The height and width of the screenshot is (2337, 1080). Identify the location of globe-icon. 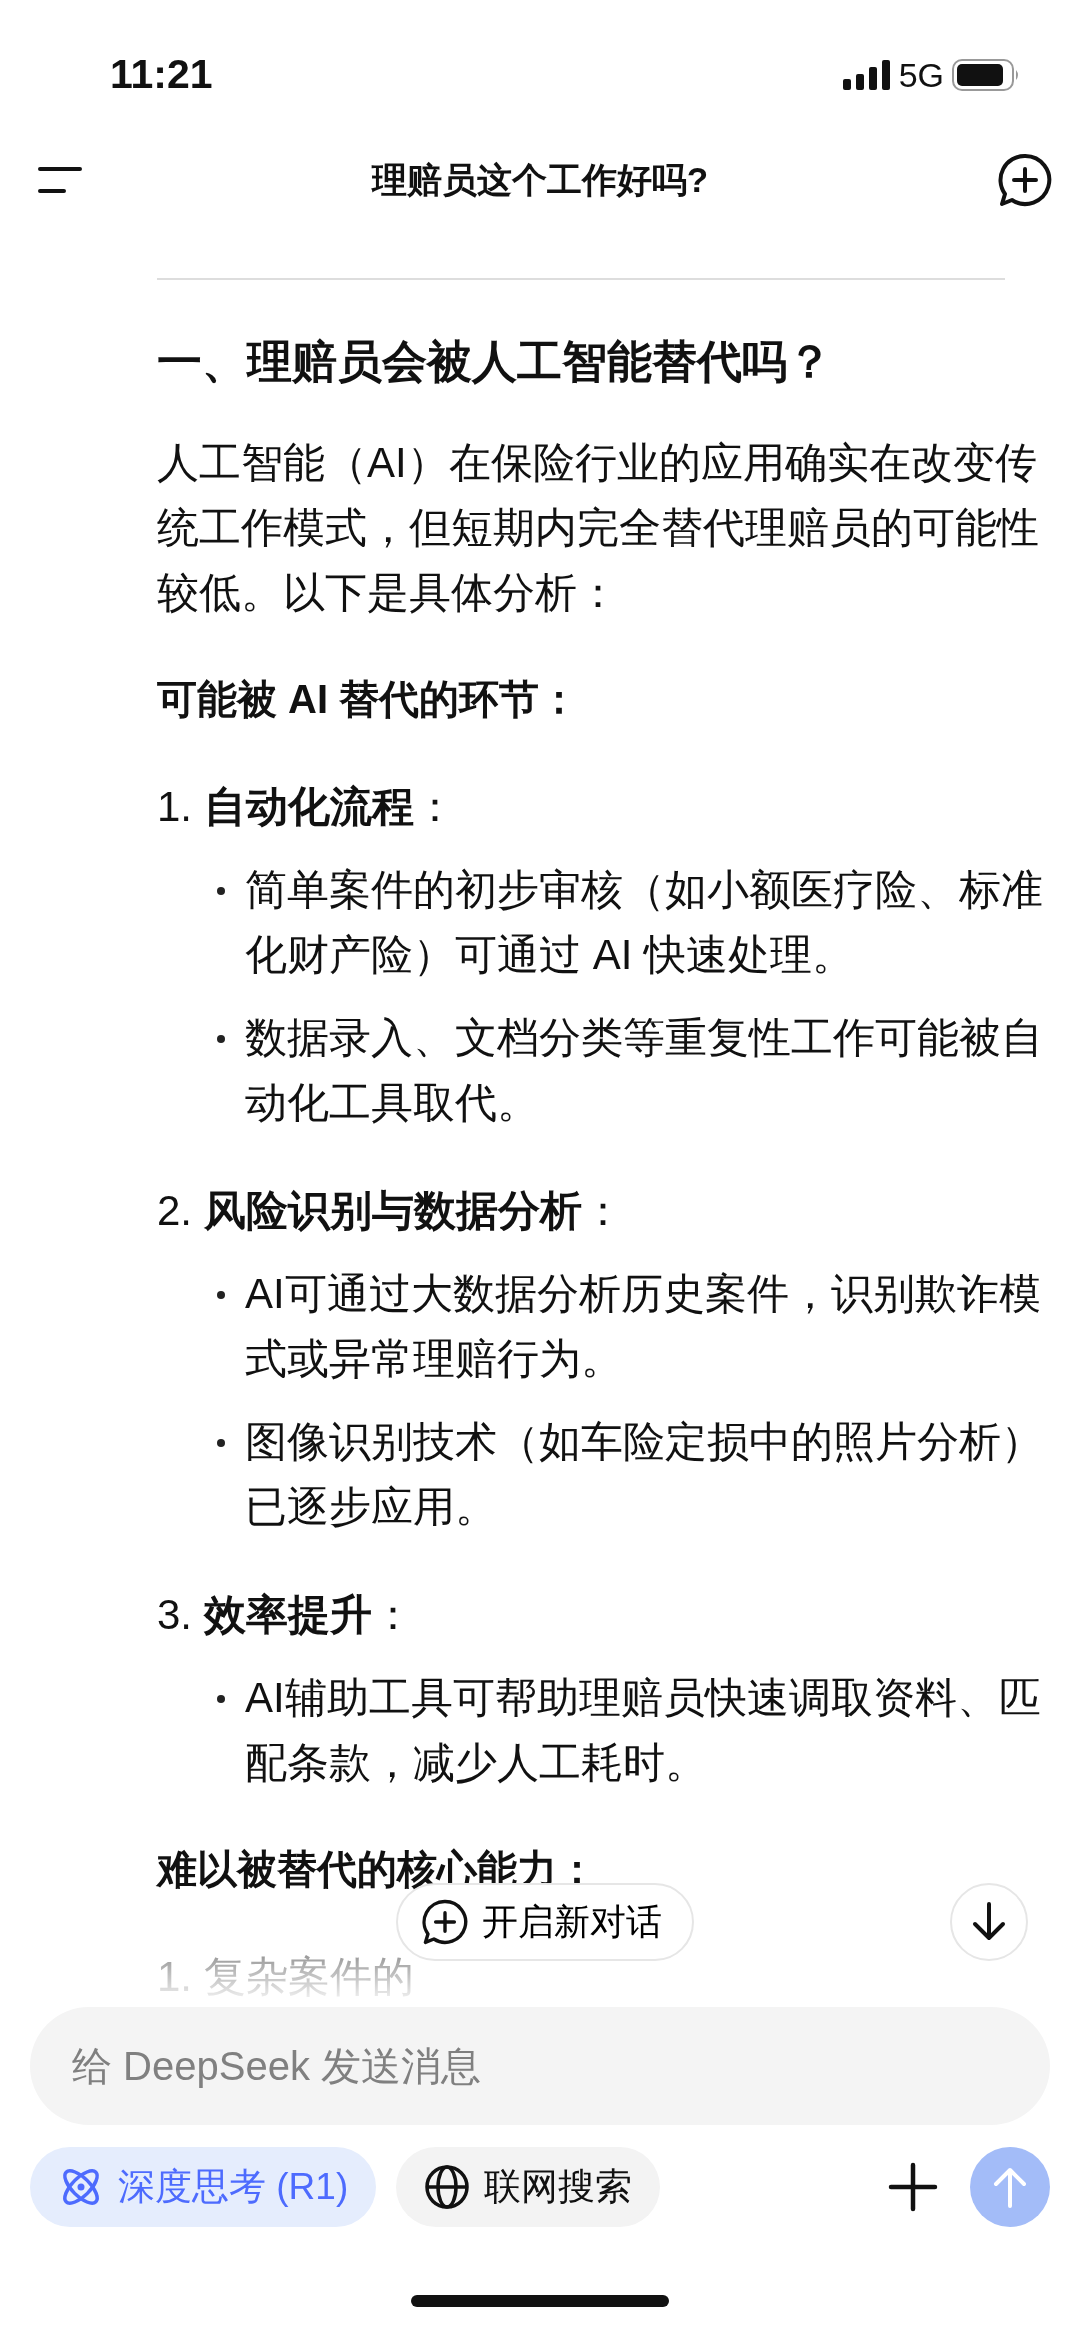
(447, 2187).